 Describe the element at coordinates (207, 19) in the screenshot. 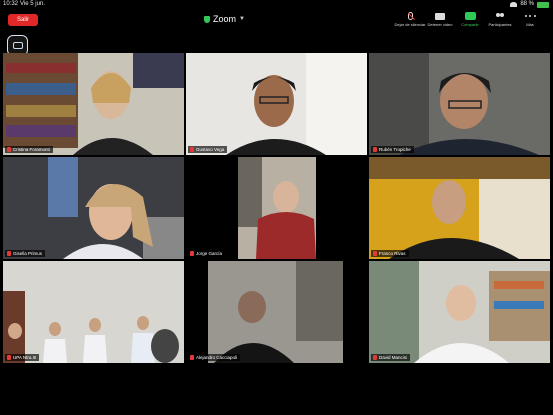

I see `security-shield-icon` at that location.